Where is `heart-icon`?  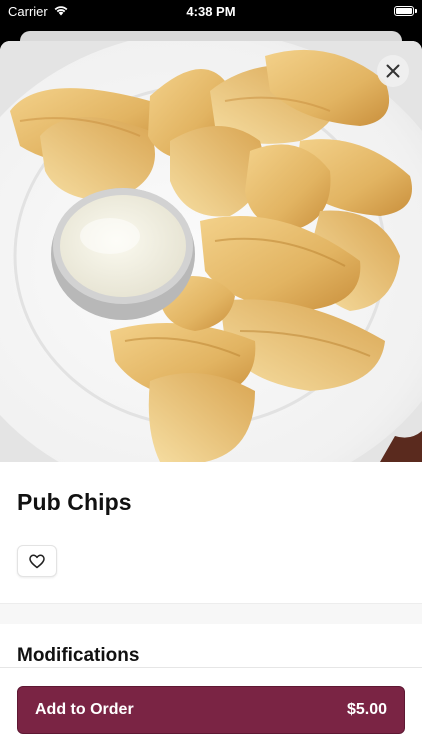
heart-icon is located at coordinates (37, 561).